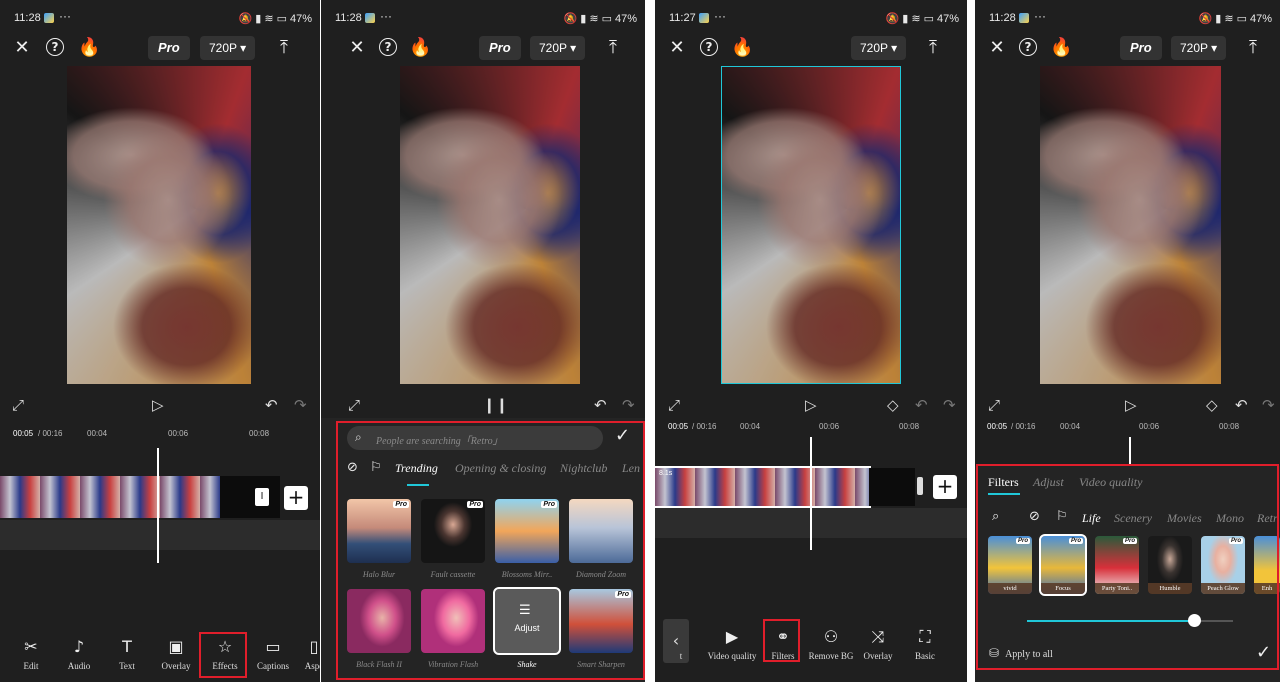 The height and width of the screenshot is (682, 1280). Describe the element at coordinates (176, 653) in the screenshot. I see `tool-overlay: ▣ Overlay` at that location.